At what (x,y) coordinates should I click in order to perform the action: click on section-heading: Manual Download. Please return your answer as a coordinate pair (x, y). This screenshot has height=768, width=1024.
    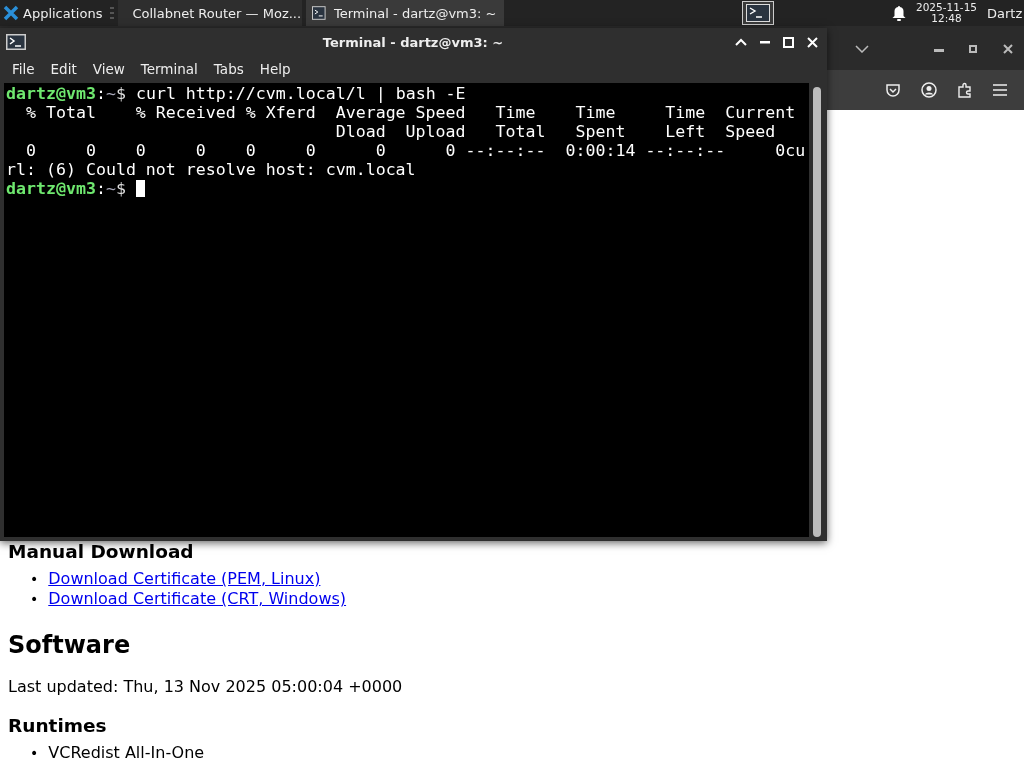
    Looking at the image, I should click on (101, 552).